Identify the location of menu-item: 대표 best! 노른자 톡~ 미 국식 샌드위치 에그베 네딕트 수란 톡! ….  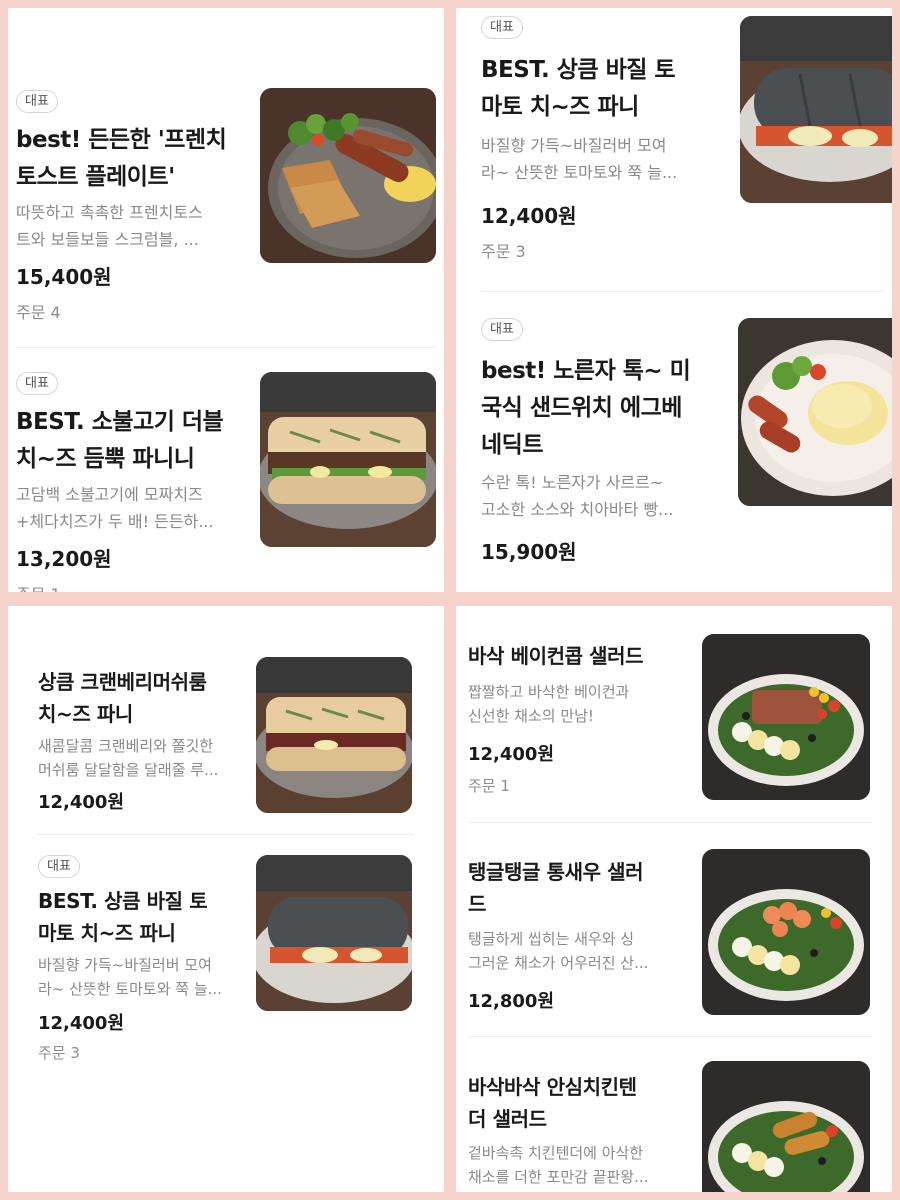
(674, 442).